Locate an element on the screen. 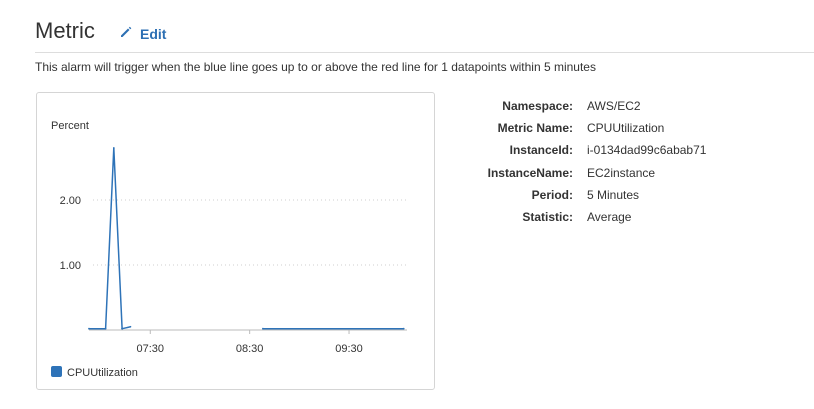 This screenshot has width=814, height=409. legend-swatch is located at coordinates (56, 371).